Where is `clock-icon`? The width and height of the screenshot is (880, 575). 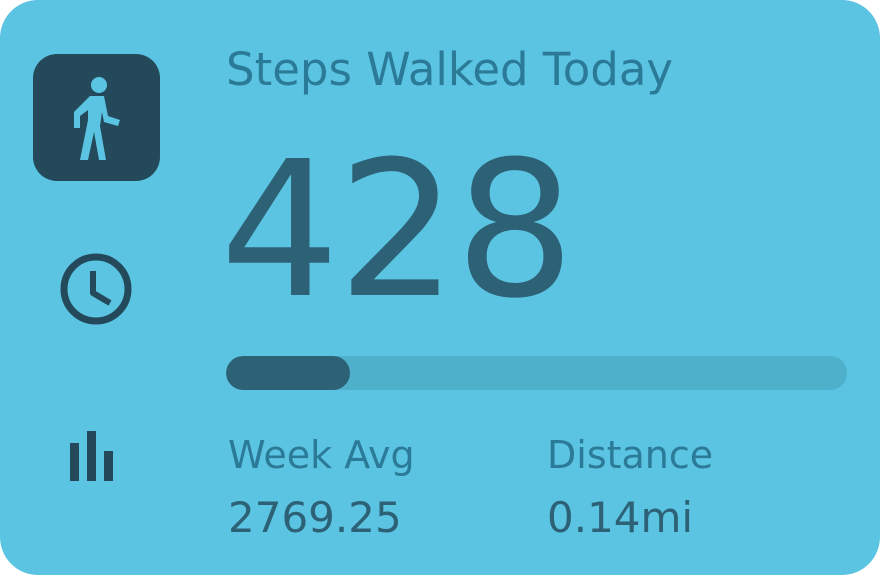
clock-icon is located at coordinates (96, 289).